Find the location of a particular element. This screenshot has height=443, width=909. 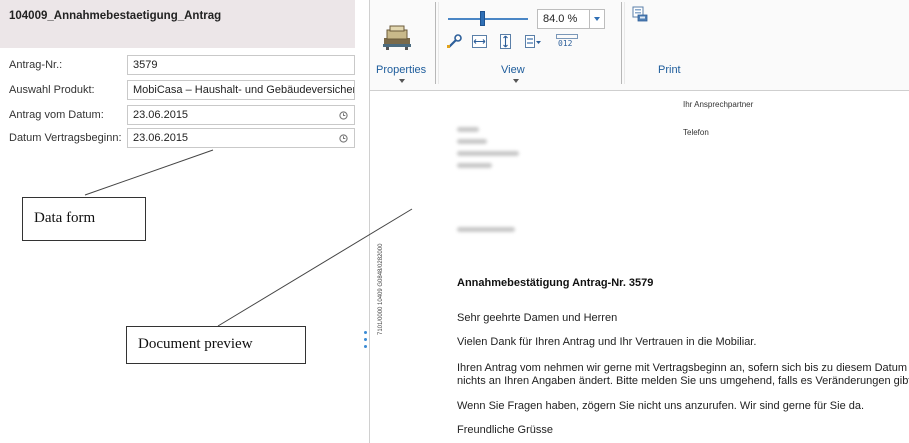

phone-label: Telefon is located at coordinates (696, 132).